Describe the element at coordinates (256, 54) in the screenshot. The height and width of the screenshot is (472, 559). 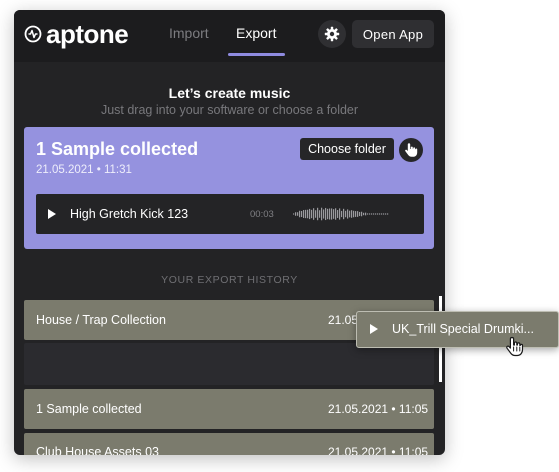
I see `active-tab-indicator` at that location.